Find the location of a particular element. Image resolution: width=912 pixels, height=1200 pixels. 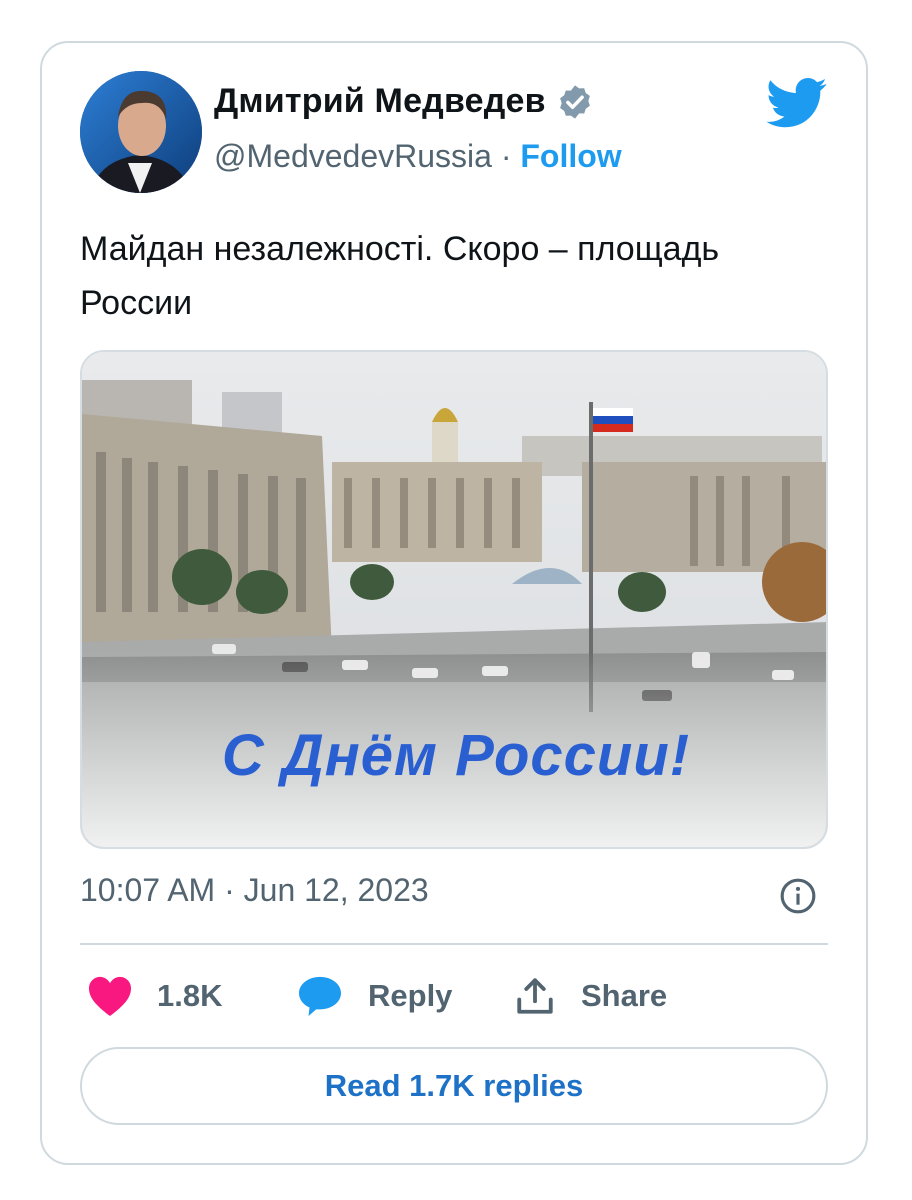

share-button: Share is located at coordinates (590, 996).